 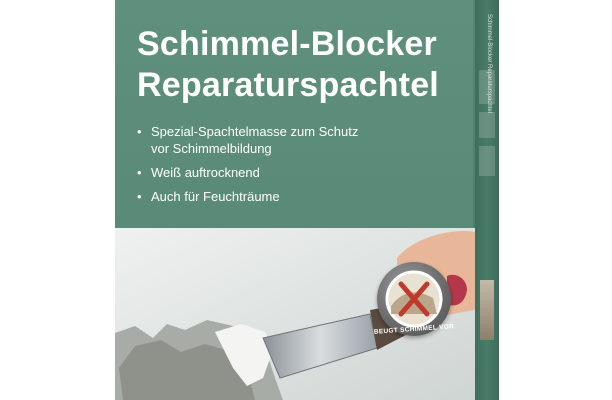 What do you see at coordinates (487, 200) in the screenshot?
I see `box-side-panel: Schimmel-Blocker Reparaturspachtel` at bounding box center [487, 200].